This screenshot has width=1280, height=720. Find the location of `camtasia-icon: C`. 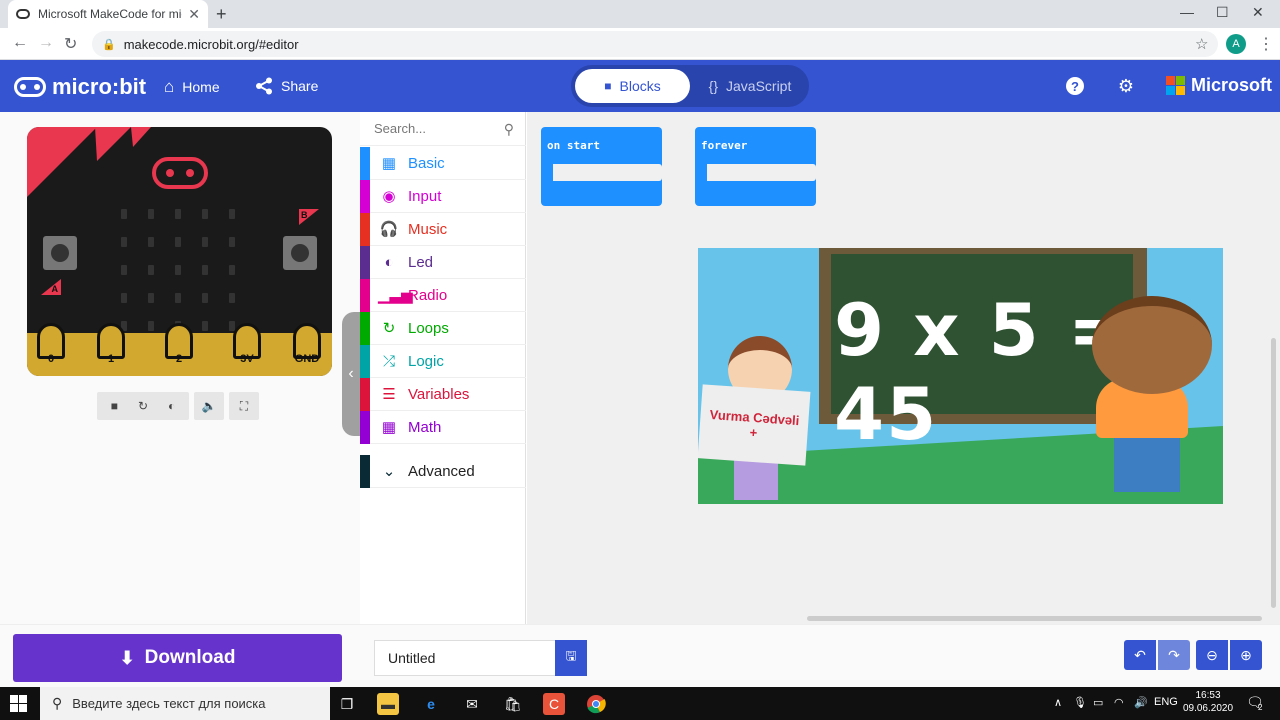

camtasia-icon: C is located at coordinates (554, 704).